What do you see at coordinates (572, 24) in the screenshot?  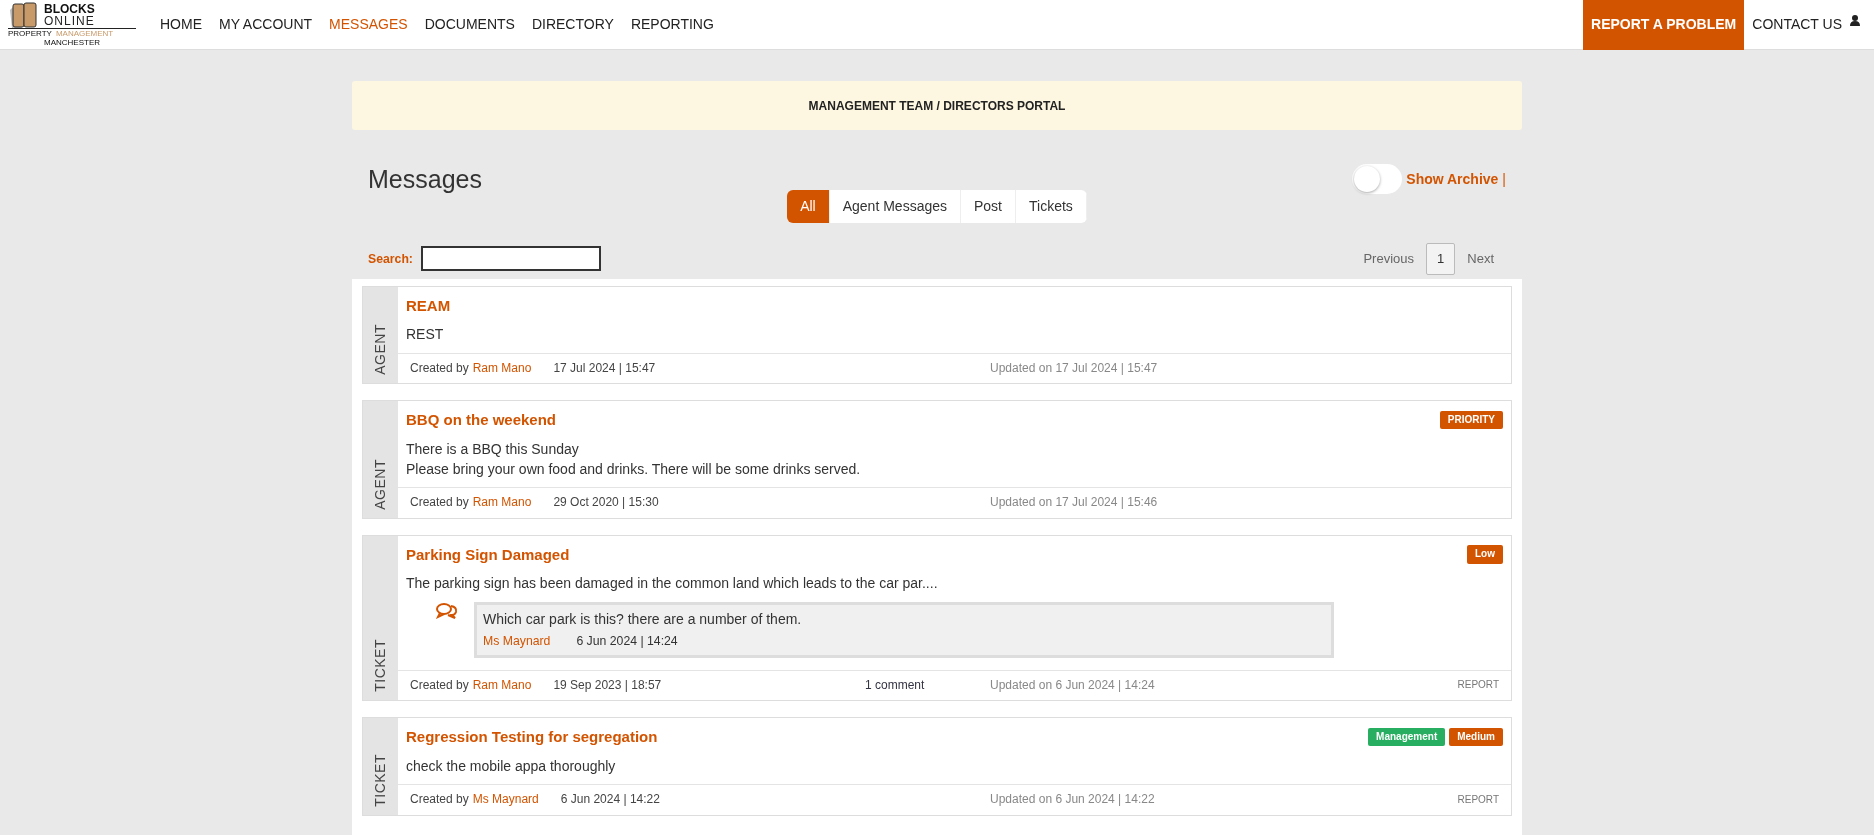 I see `nav-link: DIRECTORY` at bounding box center [572, 24].